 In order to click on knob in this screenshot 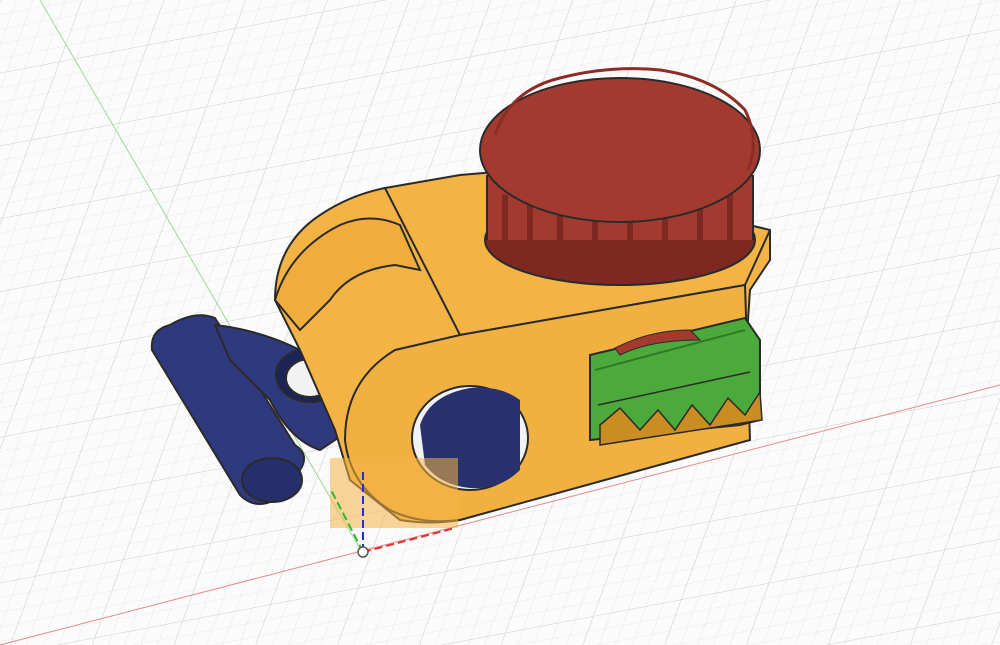, I will do `click(620, 176)`.